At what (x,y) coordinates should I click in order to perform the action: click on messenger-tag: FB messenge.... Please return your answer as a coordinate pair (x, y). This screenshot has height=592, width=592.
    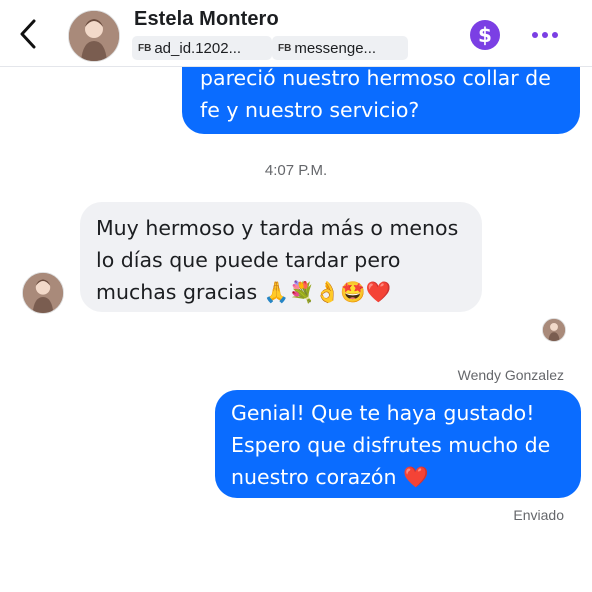
    Looking at the image, I should click on (340, 48).